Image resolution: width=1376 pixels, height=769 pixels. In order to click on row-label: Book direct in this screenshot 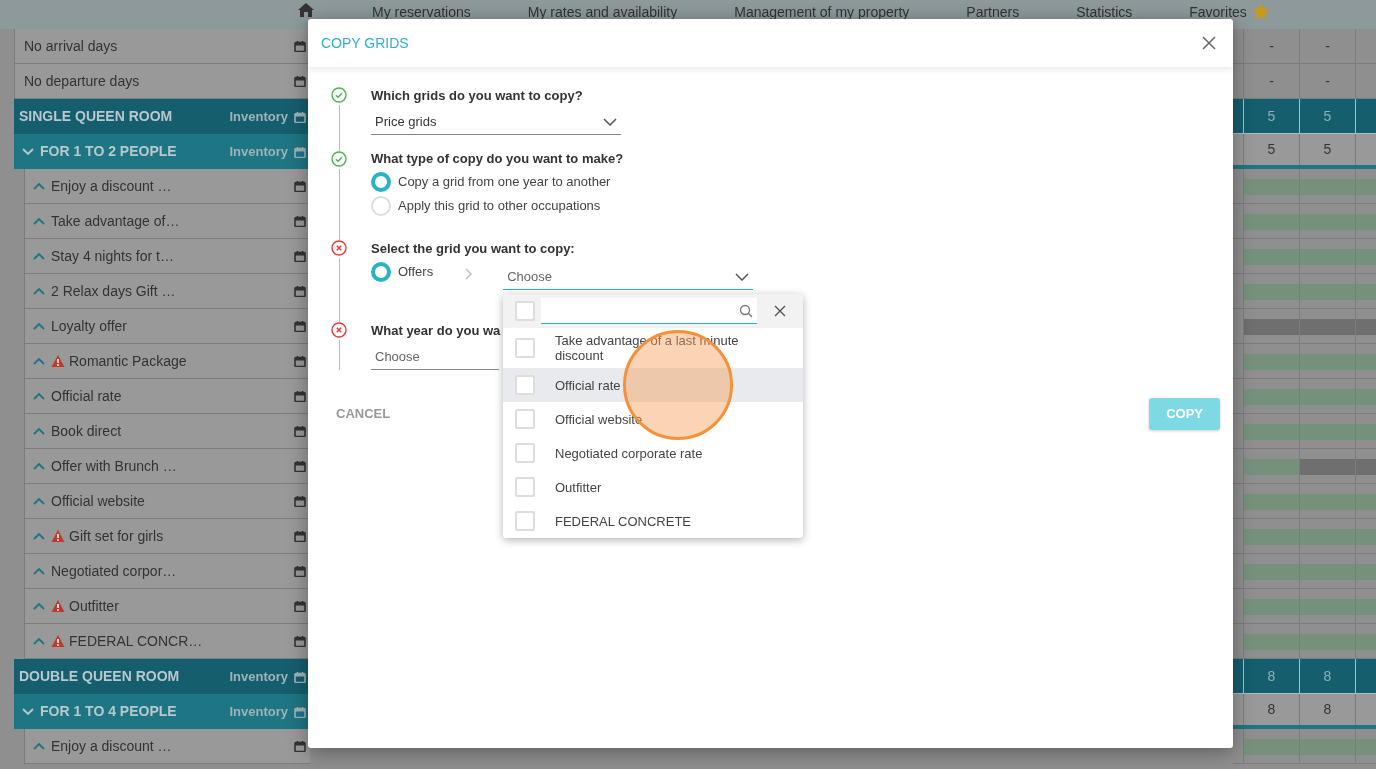, I will do `click(87, 431)`.